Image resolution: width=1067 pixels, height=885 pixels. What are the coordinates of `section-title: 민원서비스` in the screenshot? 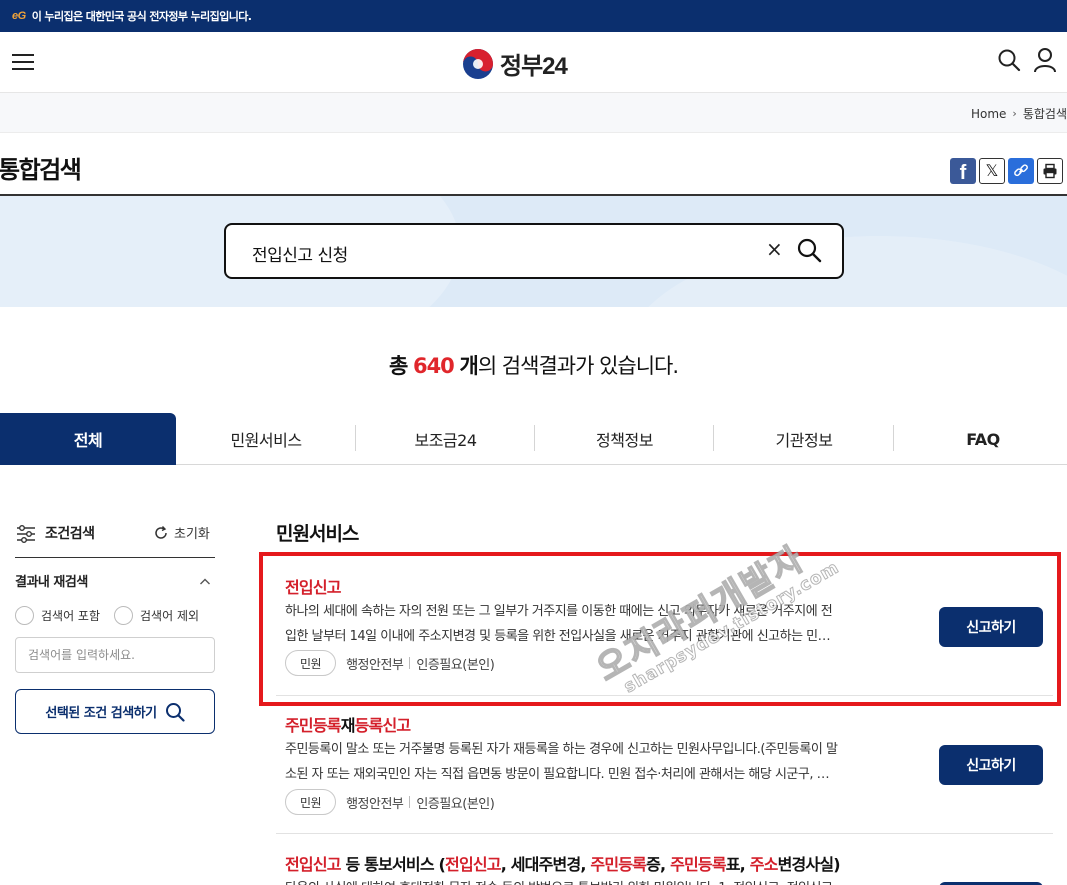 It's located at (317, 534).